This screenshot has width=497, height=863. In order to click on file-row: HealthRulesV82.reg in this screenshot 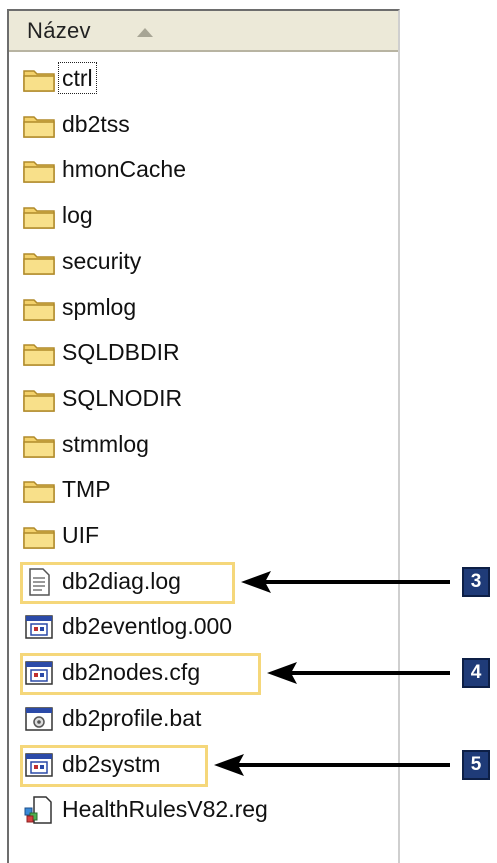, I will do `click(195, 808)`.